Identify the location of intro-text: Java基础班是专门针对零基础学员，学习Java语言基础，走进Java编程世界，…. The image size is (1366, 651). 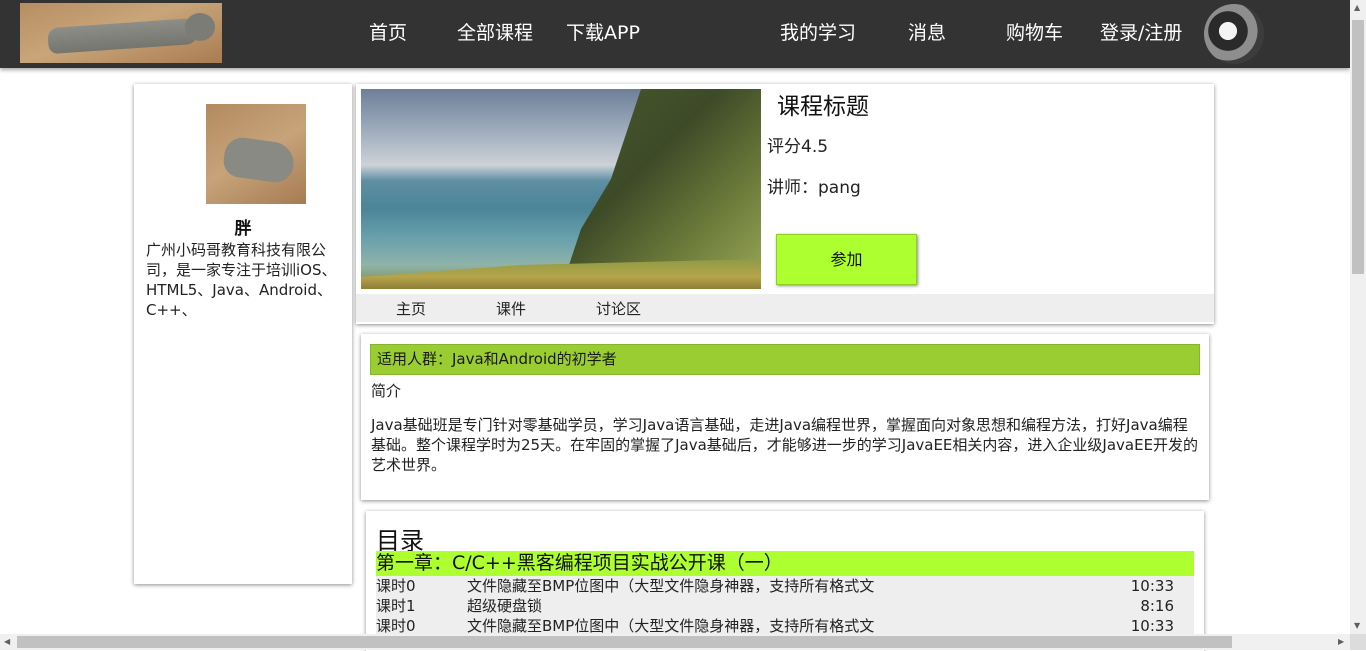
(785, 445).